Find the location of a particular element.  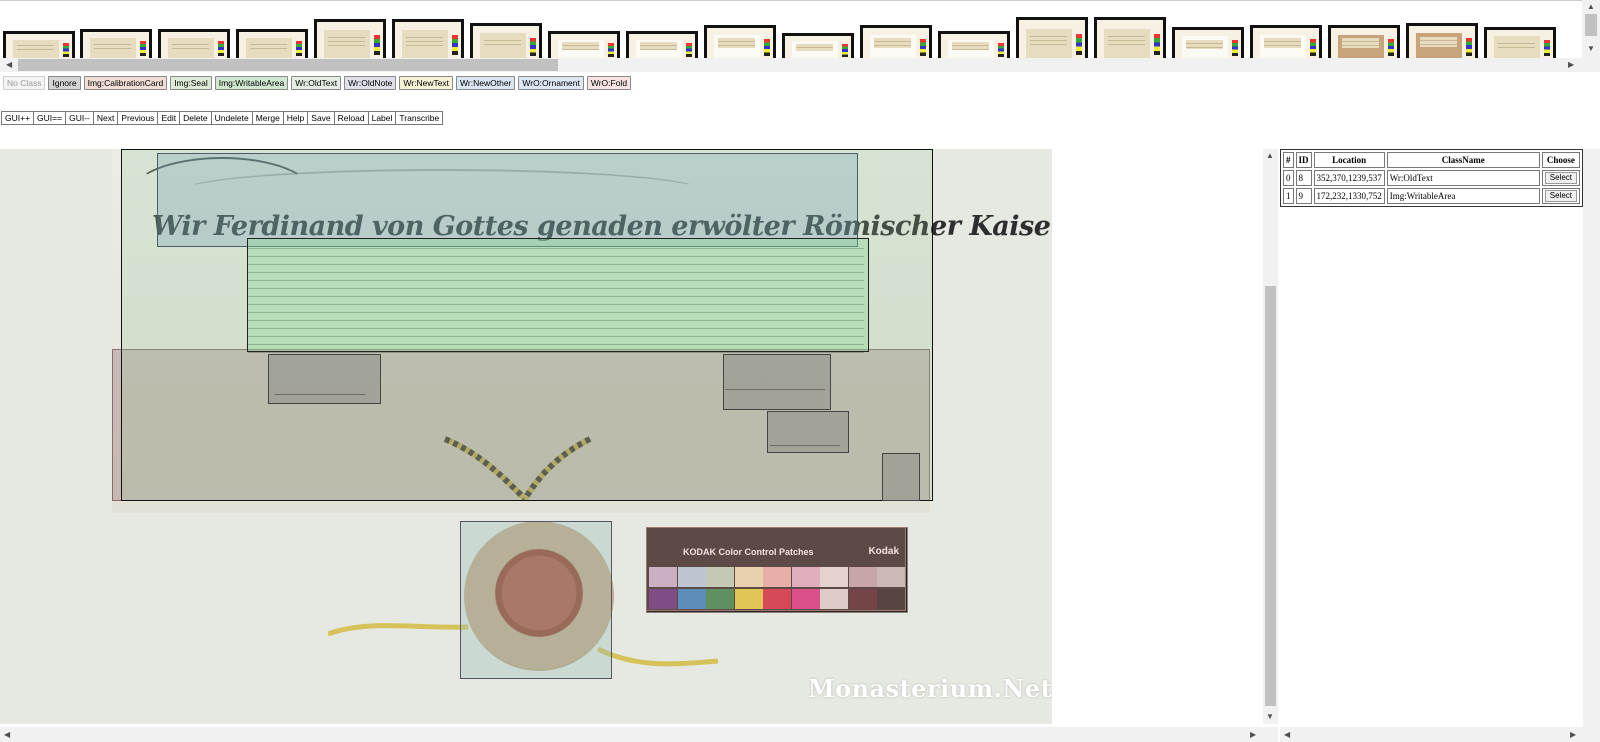

toolbar-button-guieqeq: GUI== is located at coordinates (50, 118).